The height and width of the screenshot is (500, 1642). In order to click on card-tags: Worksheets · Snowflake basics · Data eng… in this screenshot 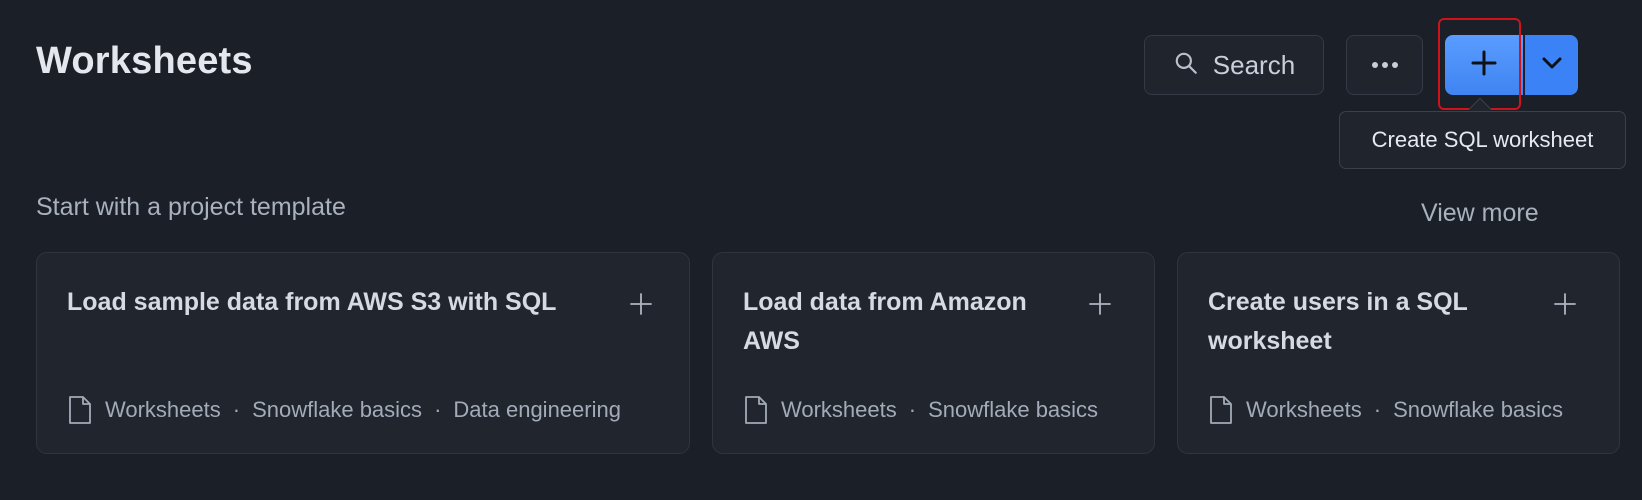, I will do `click(344, 410)`.